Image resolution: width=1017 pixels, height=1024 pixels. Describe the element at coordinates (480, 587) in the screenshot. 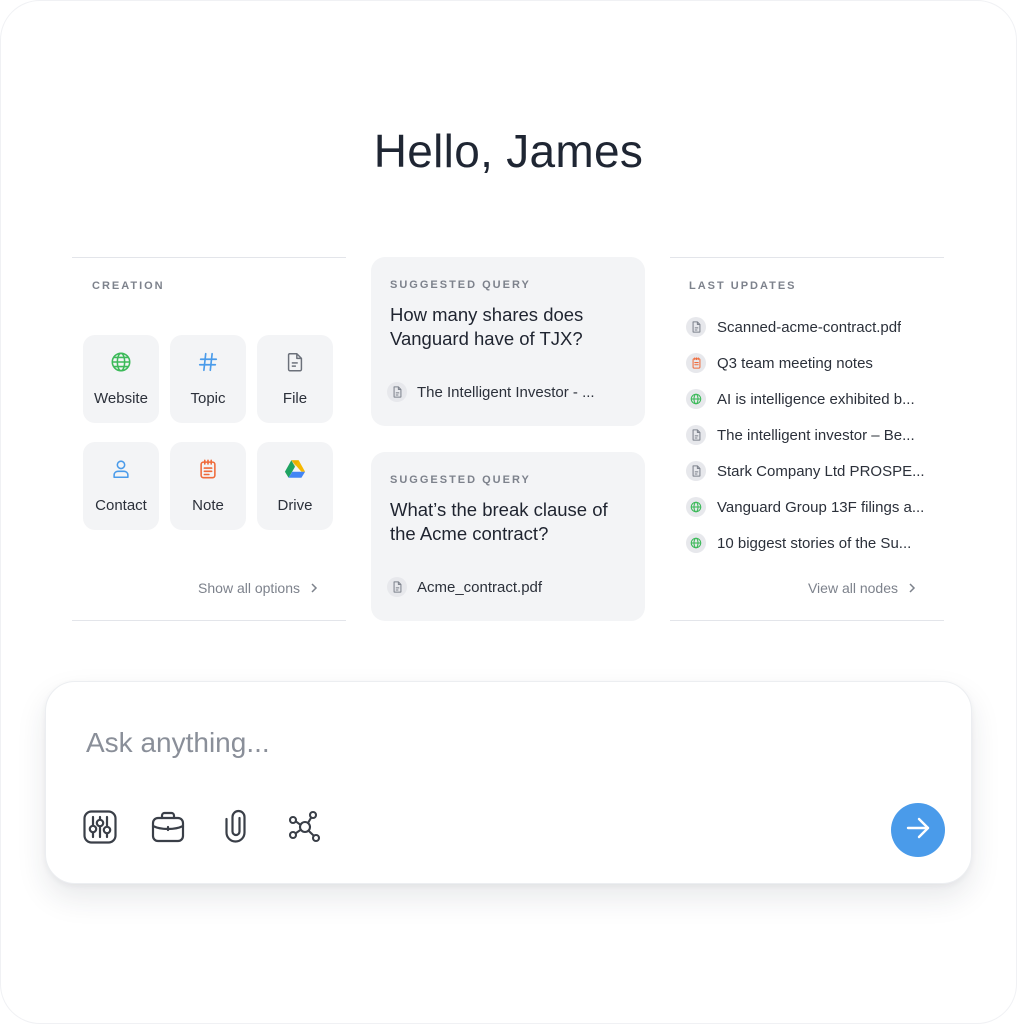

I see `suggested-query-source-label: Acme_contract.pdf` at that location.